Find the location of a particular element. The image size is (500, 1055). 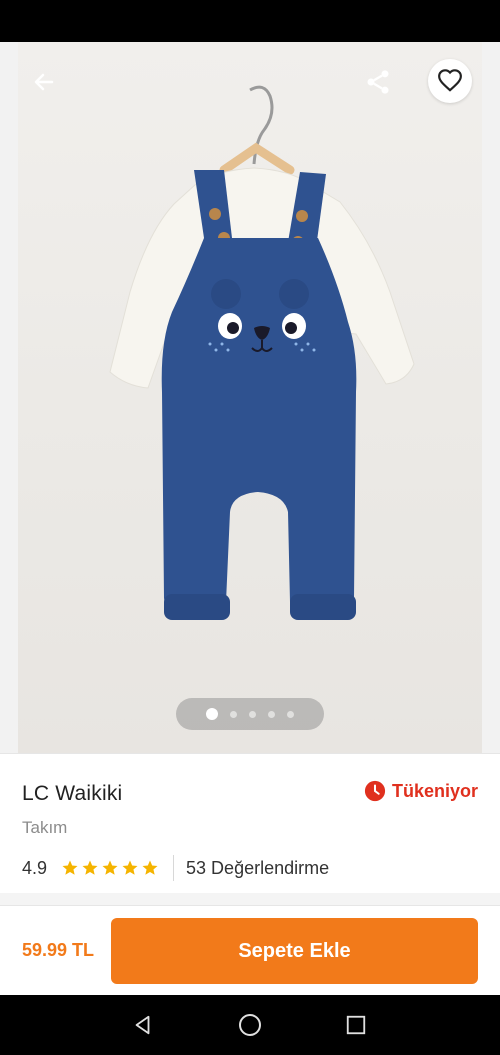

star-rating is located at coordinates (110, 868).